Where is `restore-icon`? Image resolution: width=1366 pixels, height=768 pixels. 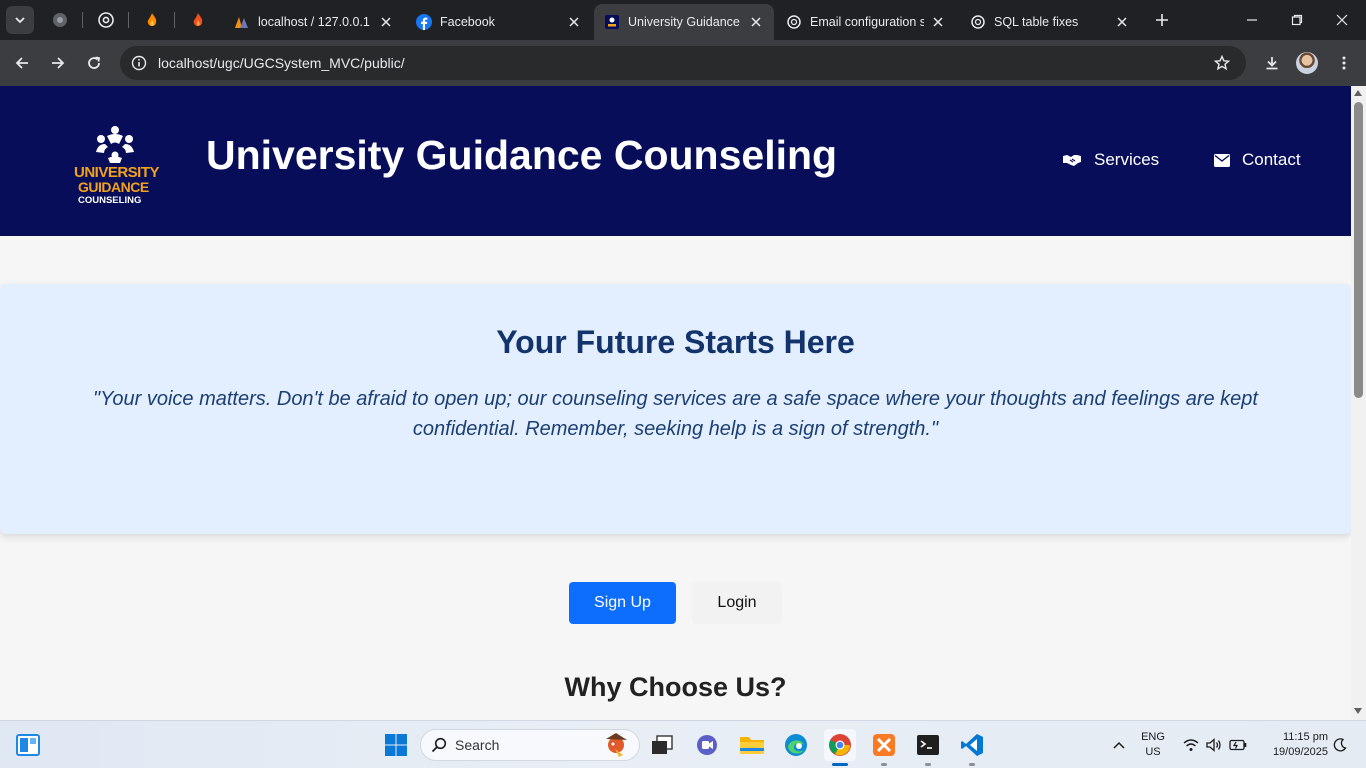 restore-icon is located at coordinates (1297, 20).